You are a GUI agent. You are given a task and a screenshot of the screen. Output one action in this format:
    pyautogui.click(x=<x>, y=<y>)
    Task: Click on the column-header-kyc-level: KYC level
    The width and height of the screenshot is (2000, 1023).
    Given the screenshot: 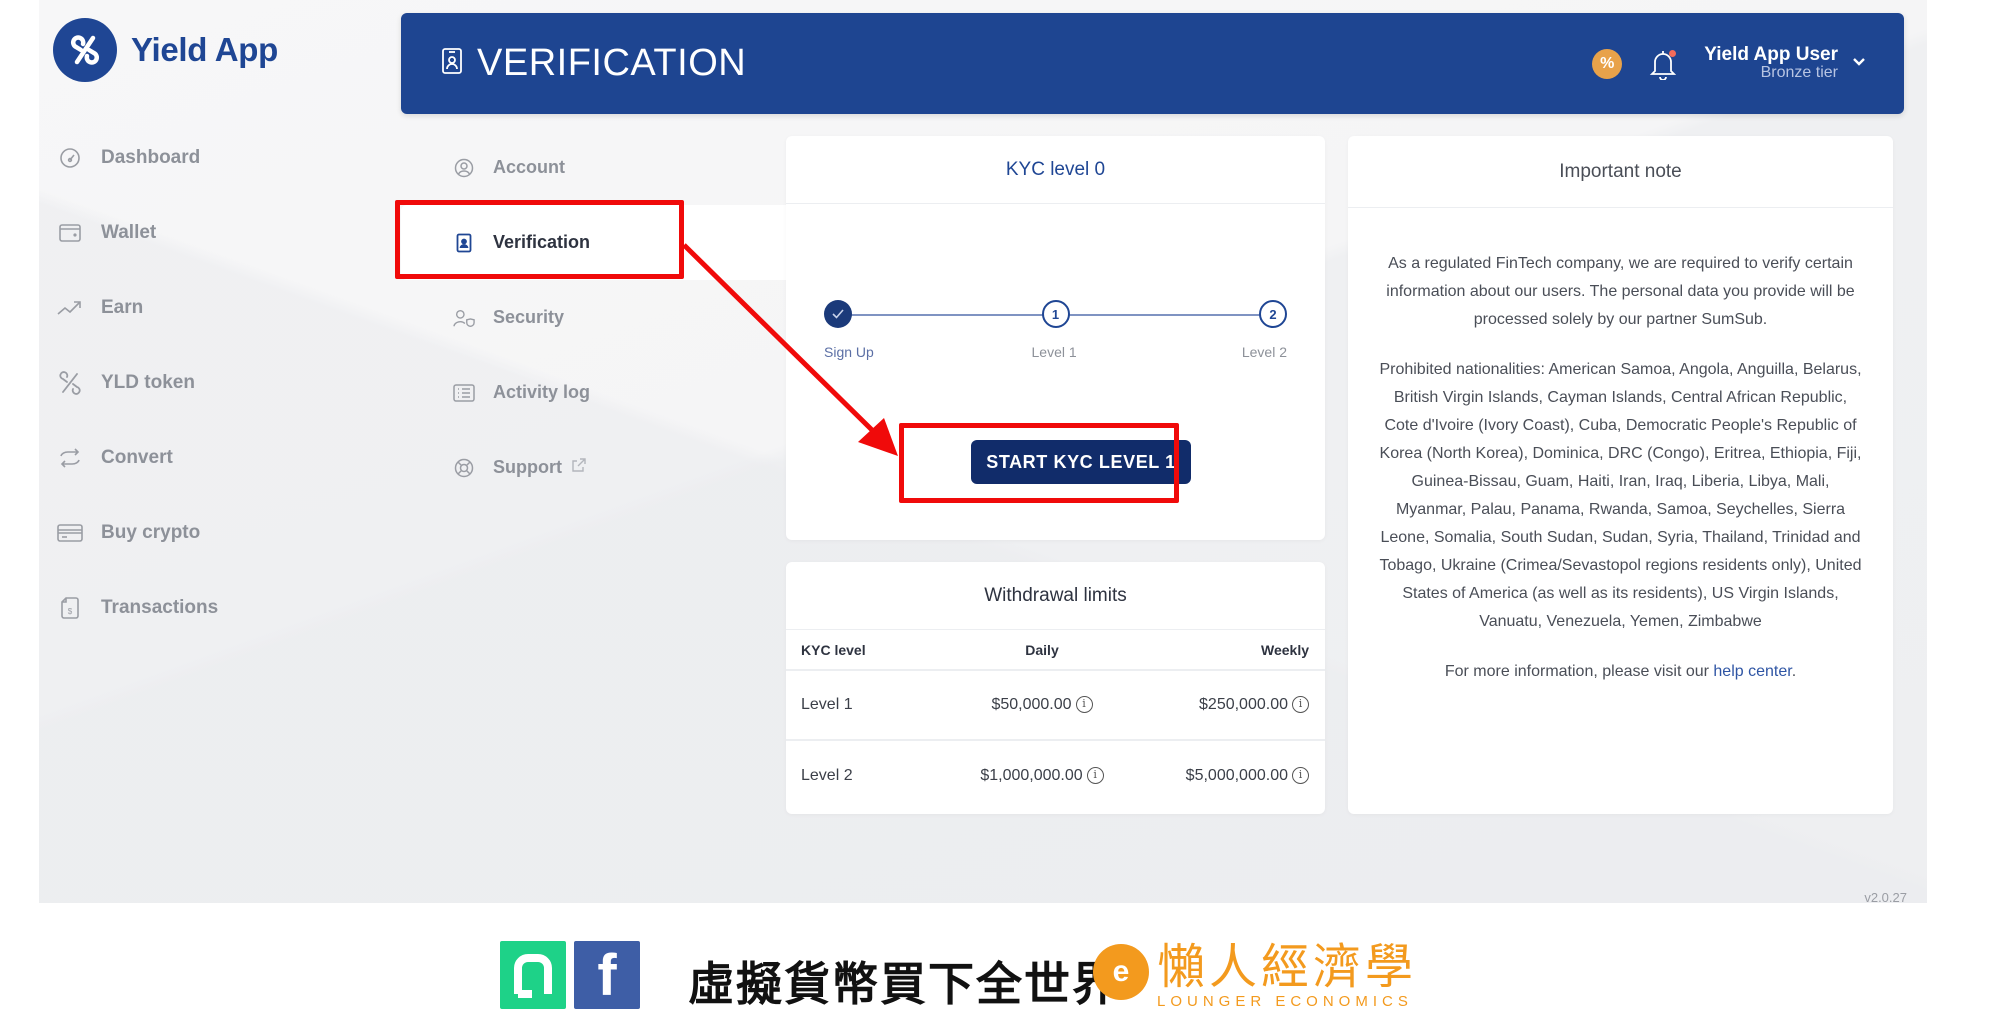 What is the action you would take?
    pyautogui.click(x=867, y=650)
    